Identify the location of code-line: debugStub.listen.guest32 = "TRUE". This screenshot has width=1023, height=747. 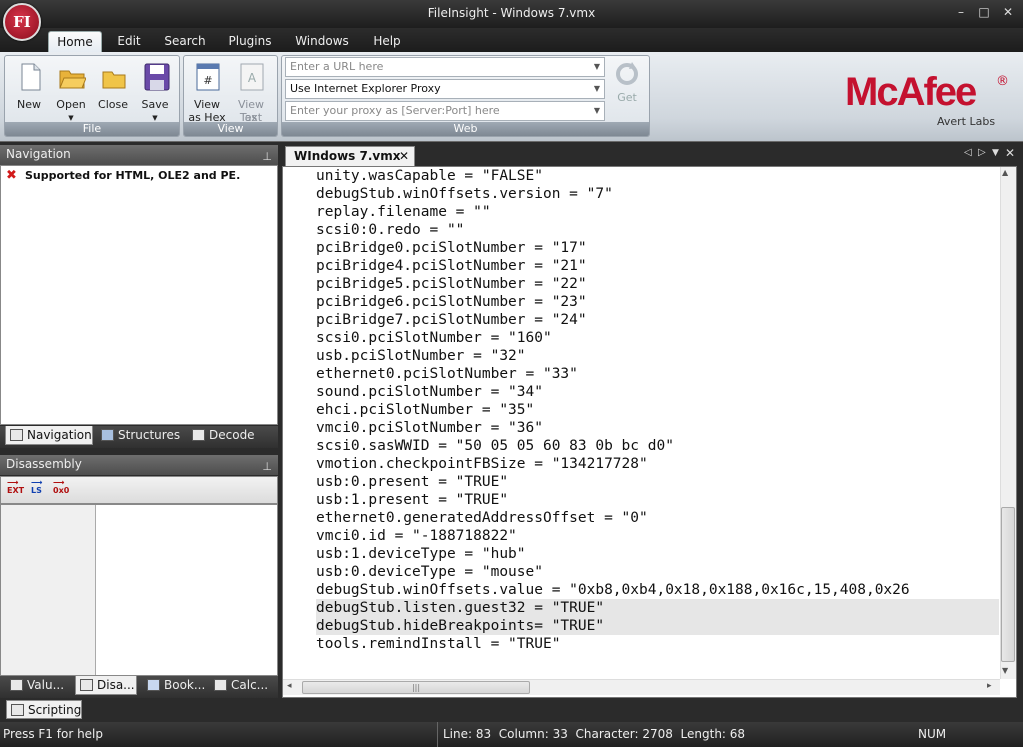
(657, 608).